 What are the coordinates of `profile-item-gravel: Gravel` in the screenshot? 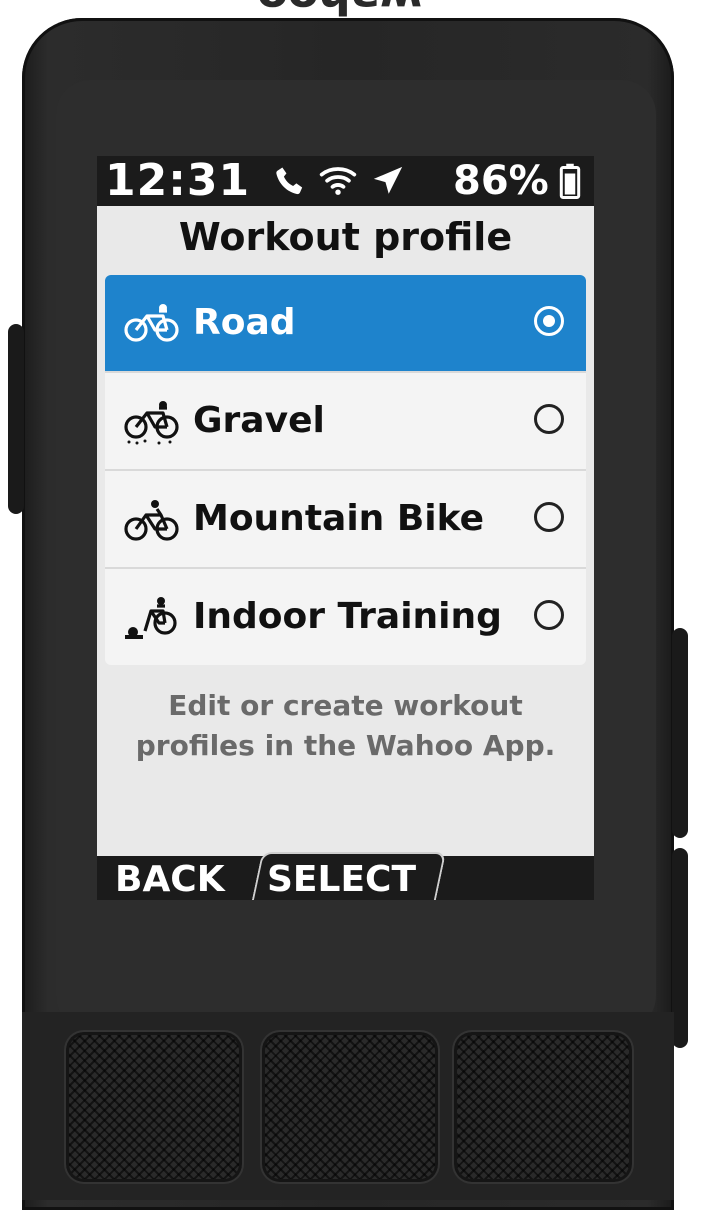 It's located at (345, 420).